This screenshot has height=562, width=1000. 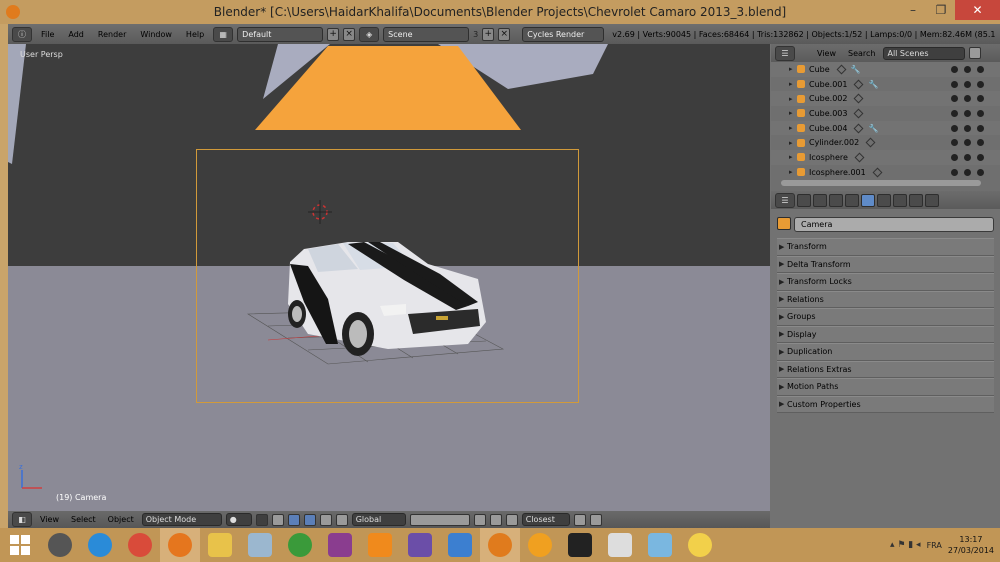 I want to click on viewport-menu-select: Select, so click(x=83, y=519).